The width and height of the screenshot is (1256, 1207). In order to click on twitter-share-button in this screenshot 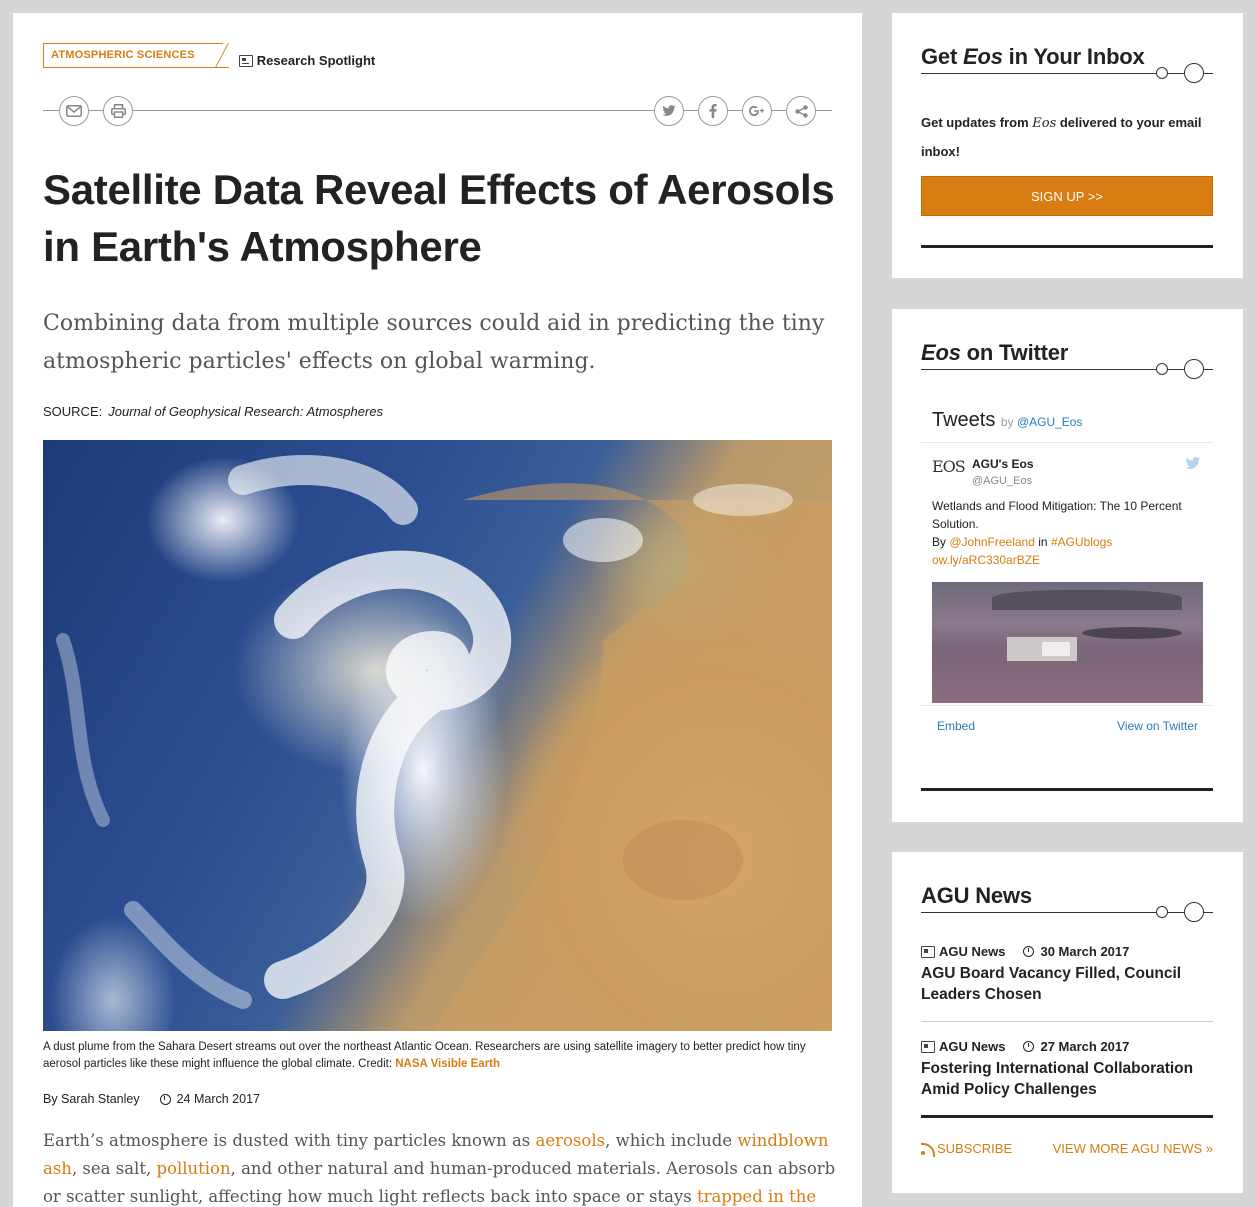, I will do `click(669, 111)`.